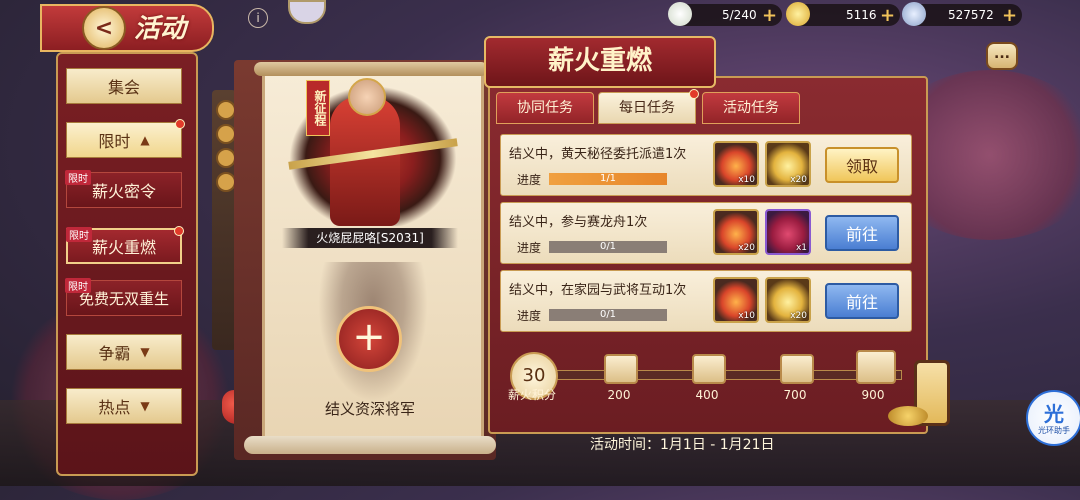 The image size is (1080, 500). I want to click on info-icon: i, so click(258, 18).